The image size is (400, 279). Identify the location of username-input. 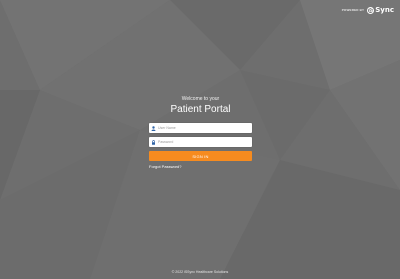
(203, 128).